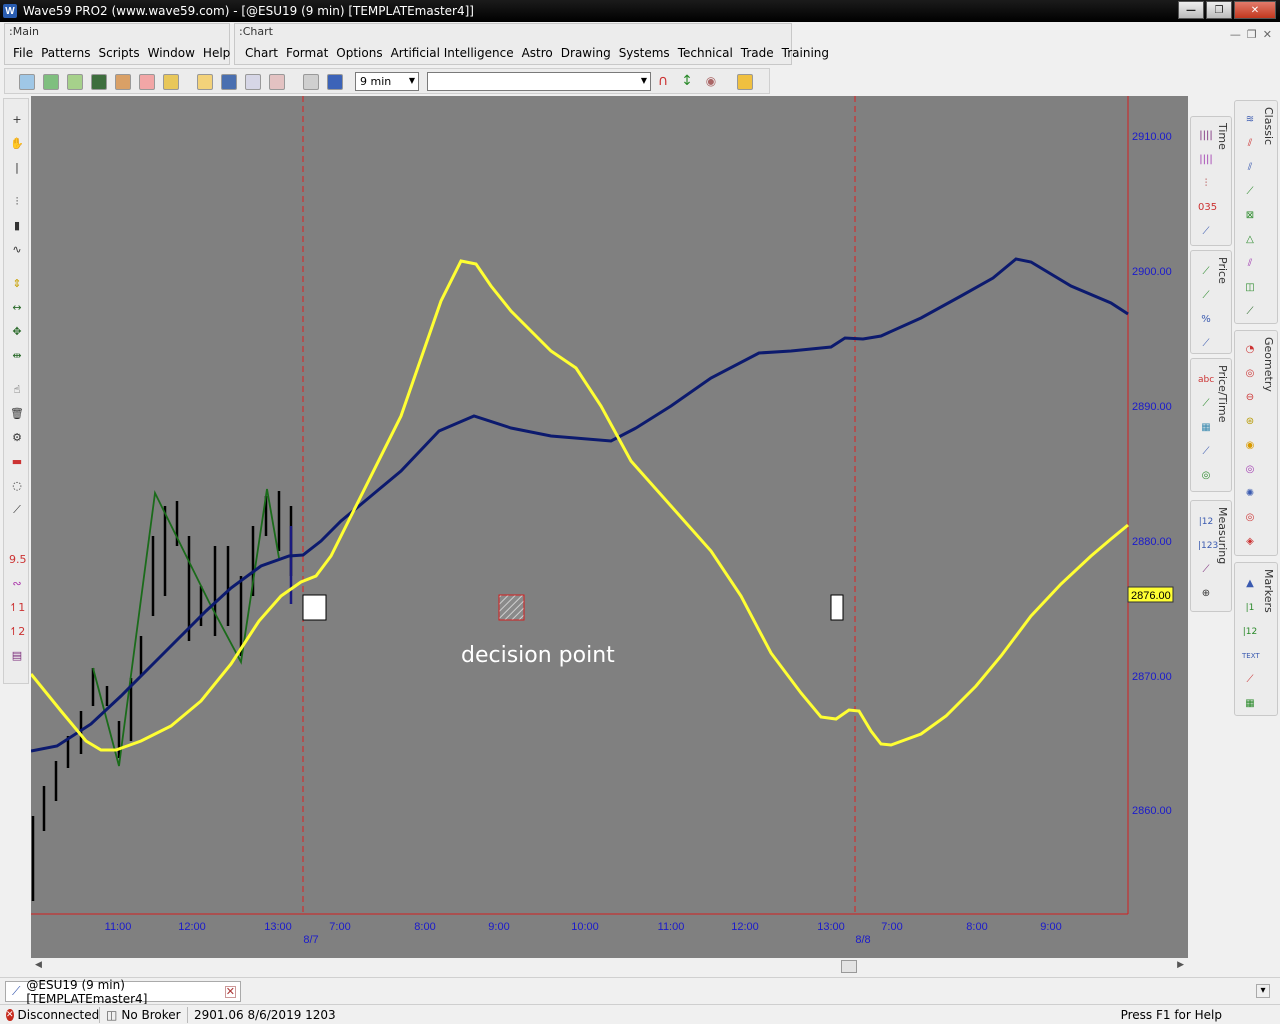  What do you see at coordinates (1250, 374) in the screenshot?
I see `geo-circle-icon: ◎` at bounding box center [1250, 374].